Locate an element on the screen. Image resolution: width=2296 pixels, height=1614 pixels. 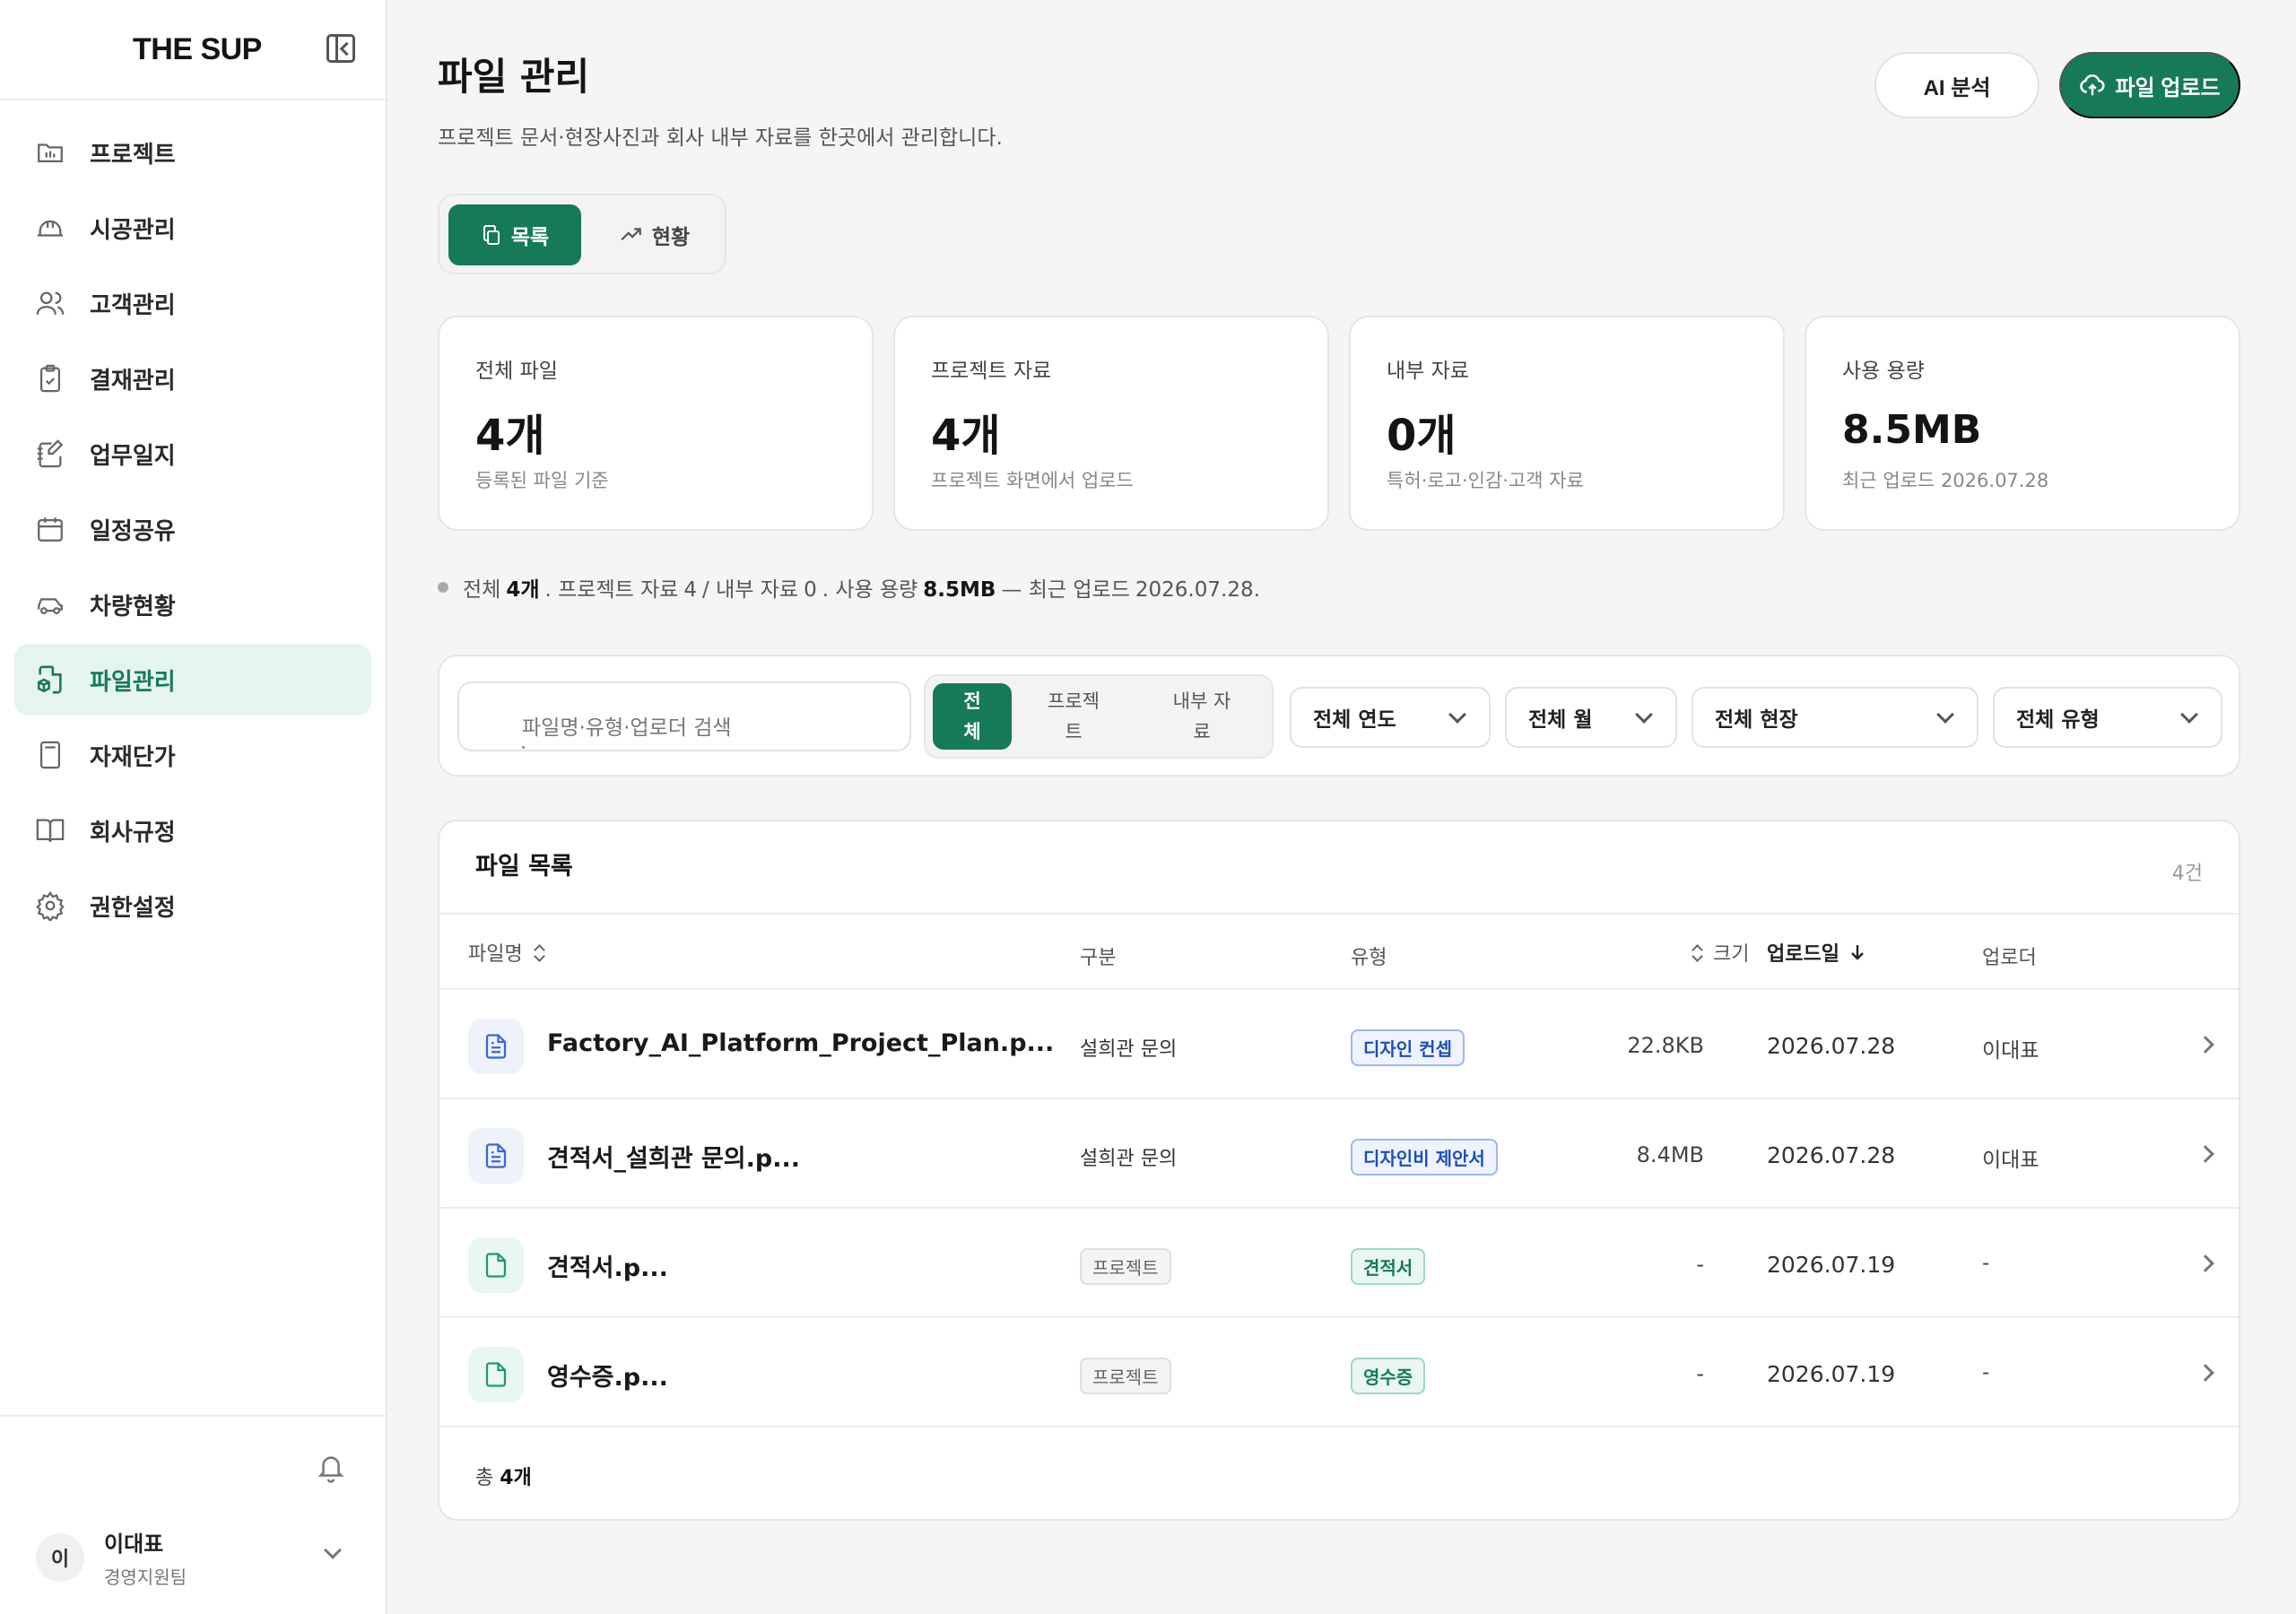
search-icon is located at coordinates (523, 747).